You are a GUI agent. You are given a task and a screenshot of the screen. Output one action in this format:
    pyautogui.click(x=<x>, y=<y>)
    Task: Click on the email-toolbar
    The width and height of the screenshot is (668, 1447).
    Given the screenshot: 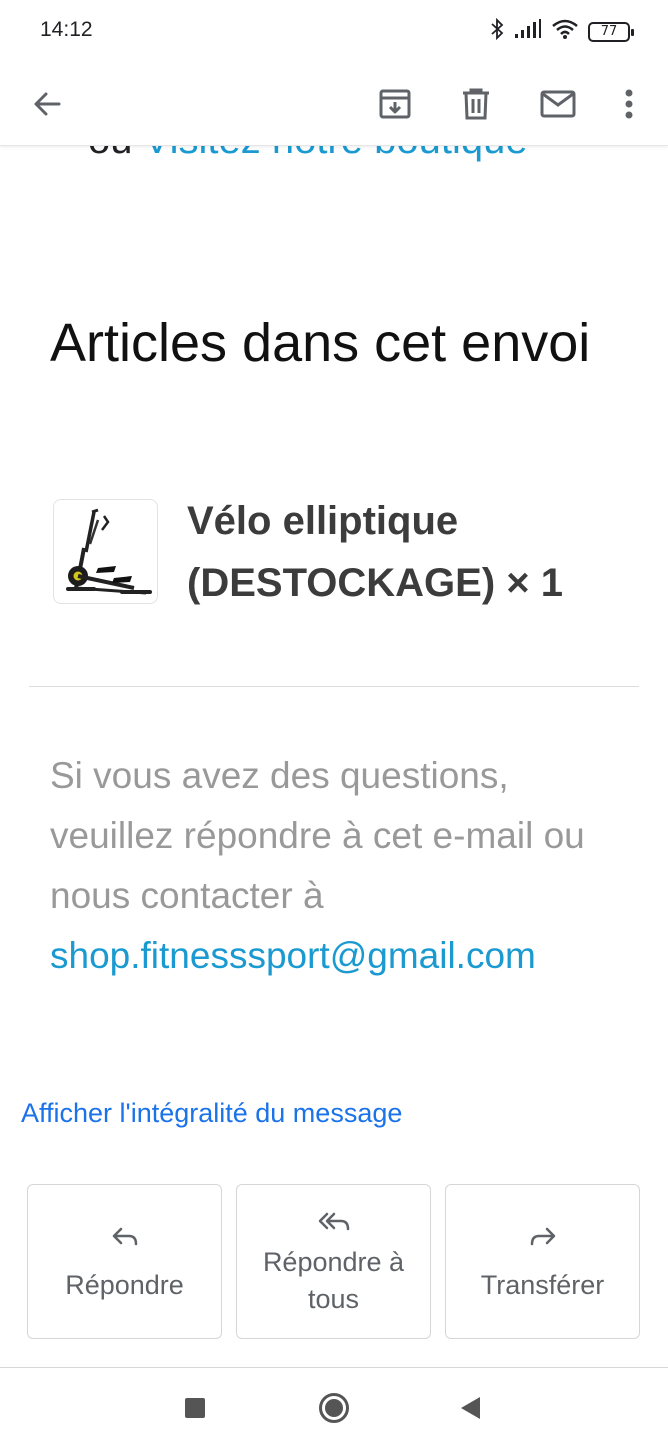 What is the action you would take?
    pyautogui.click(x=334, y=104)
    